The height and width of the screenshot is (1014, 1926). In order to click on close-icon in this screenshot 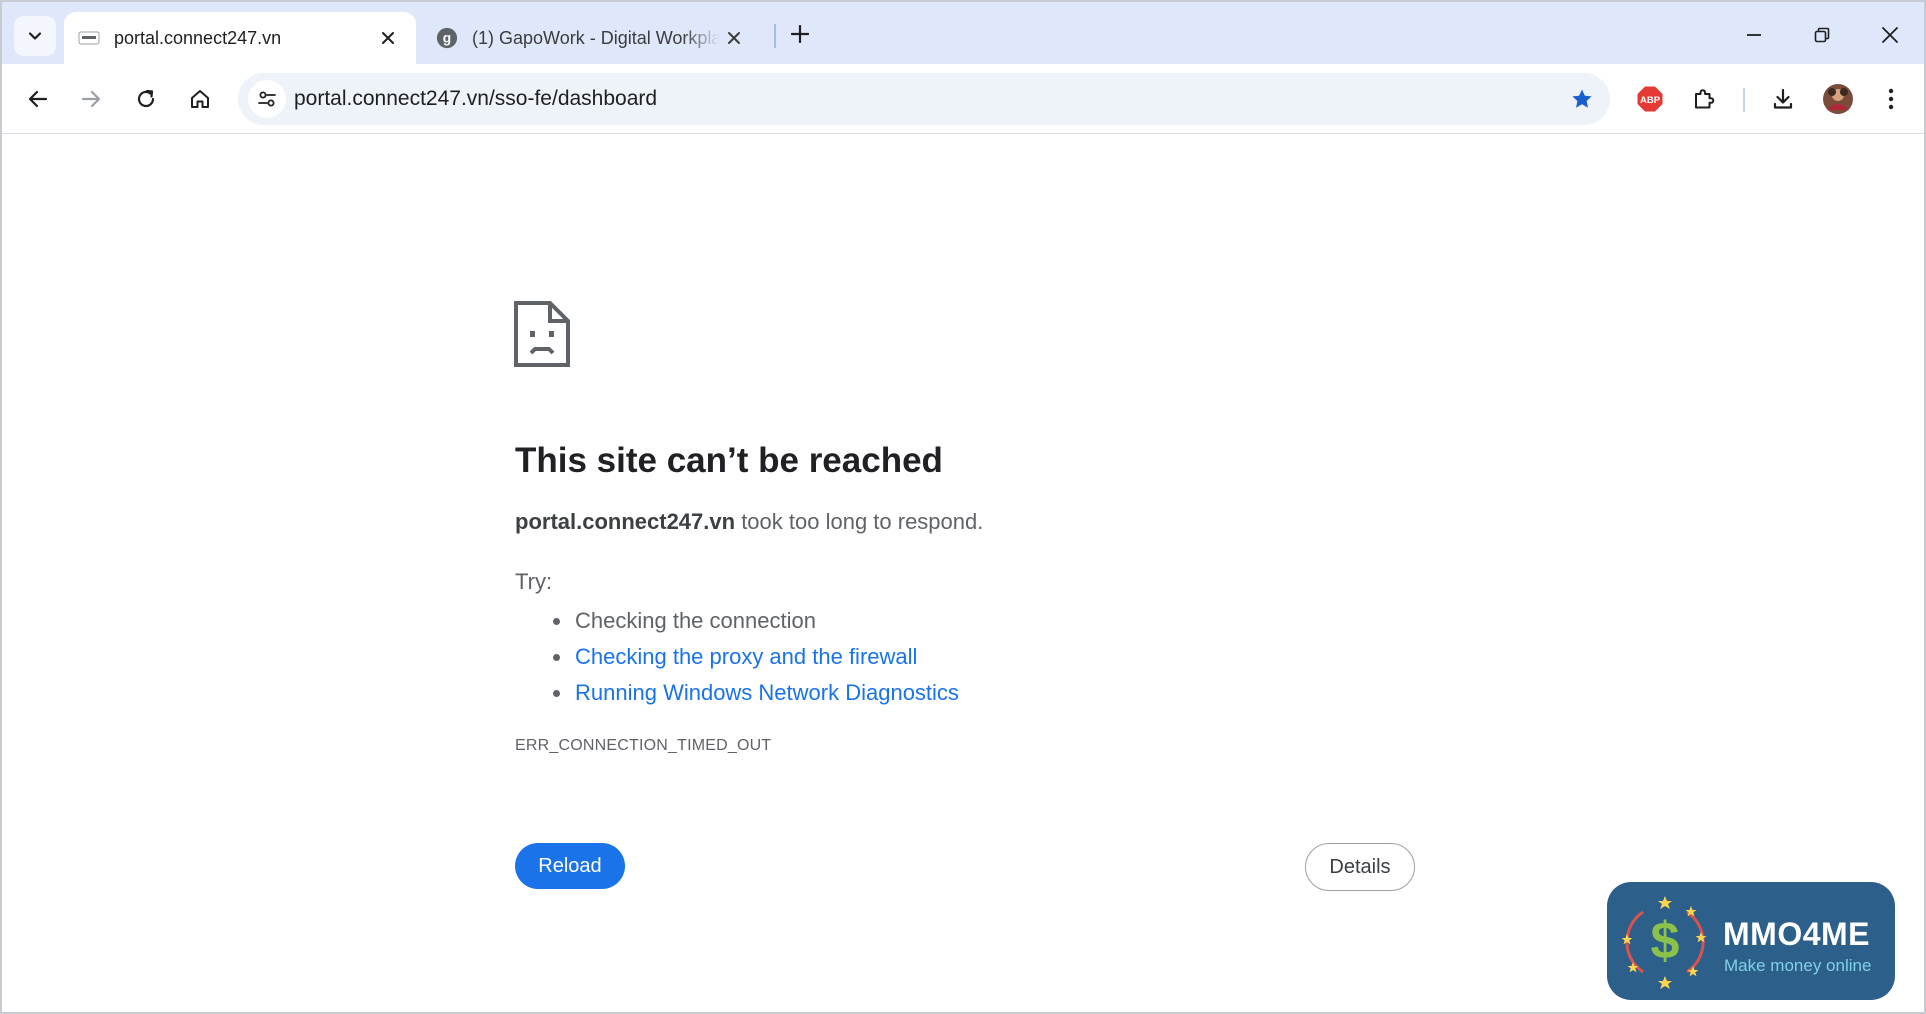, I will do `click(1890, 35)`.